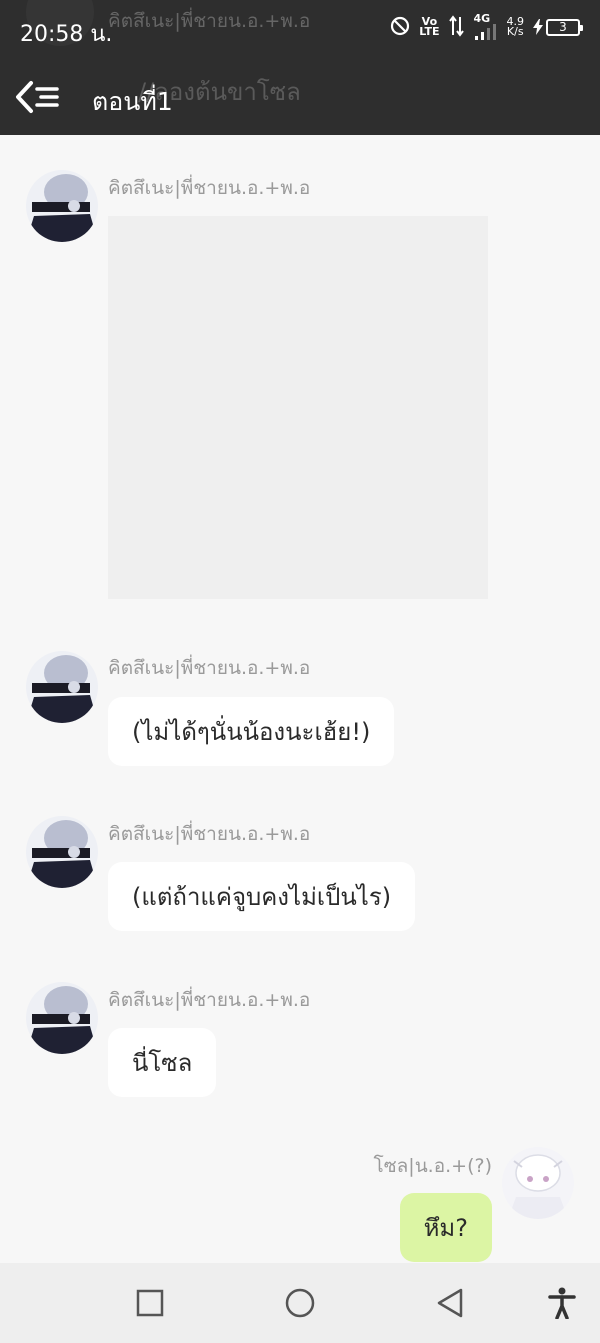 The width and height of the screenshot is (600, 1343). I want to click on message-bubble: (ไม่ได้ๆนั่นน้องนะเฮ้ย!), so click(251, 731).